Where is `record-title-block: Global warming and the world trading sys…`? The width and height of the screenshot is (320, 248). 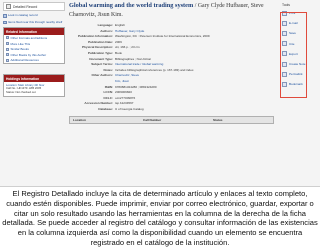
record-title-block: Global warming and the world trading sys… is located at coordinates (171, 10).